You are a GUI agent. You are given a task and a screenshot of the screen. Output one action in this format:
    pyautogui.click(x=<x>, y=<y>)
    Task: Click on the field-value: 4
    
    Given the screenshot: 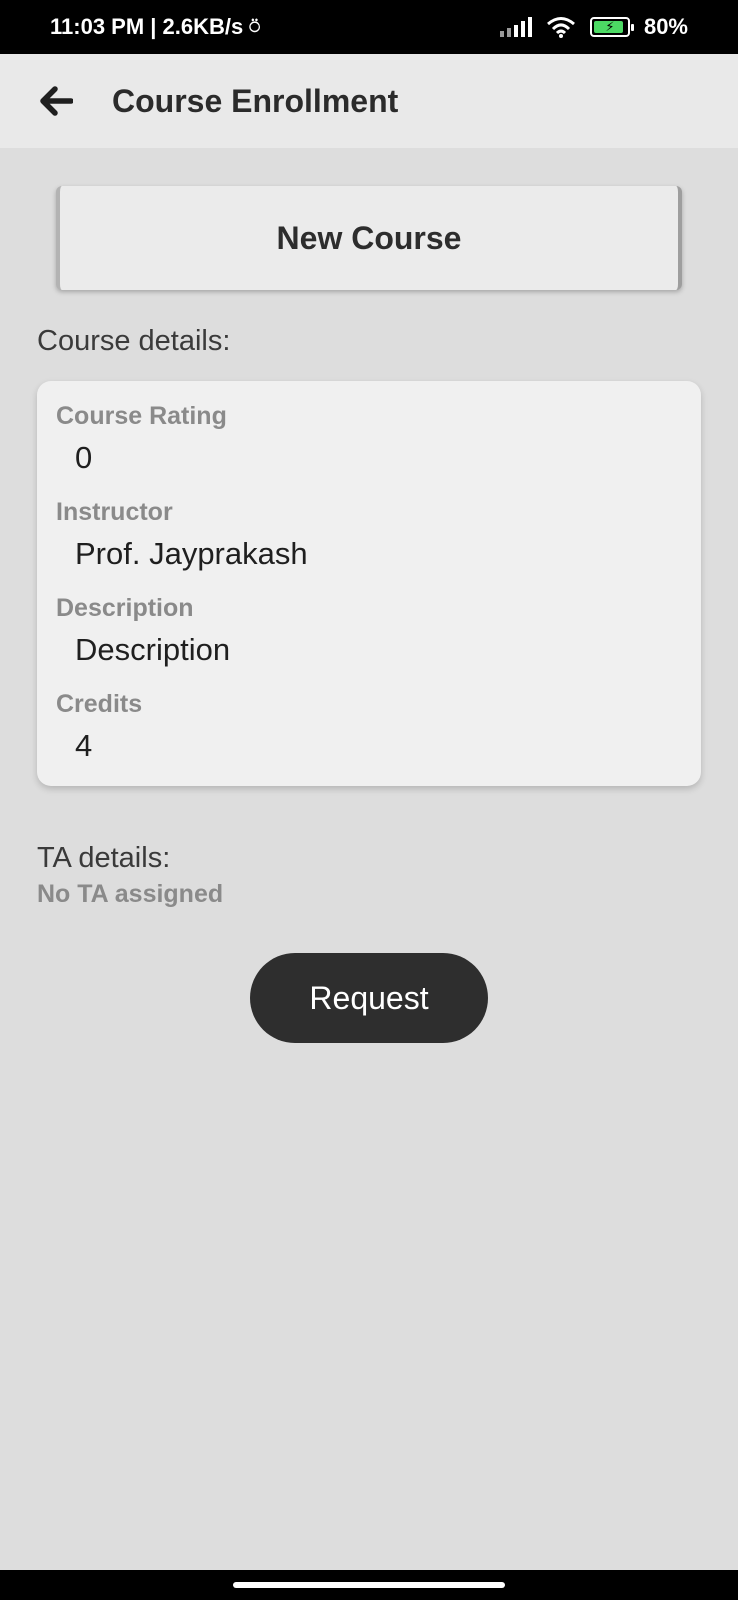 What is the action you would take?
    pyautogui.click(x=84, y=745)
    